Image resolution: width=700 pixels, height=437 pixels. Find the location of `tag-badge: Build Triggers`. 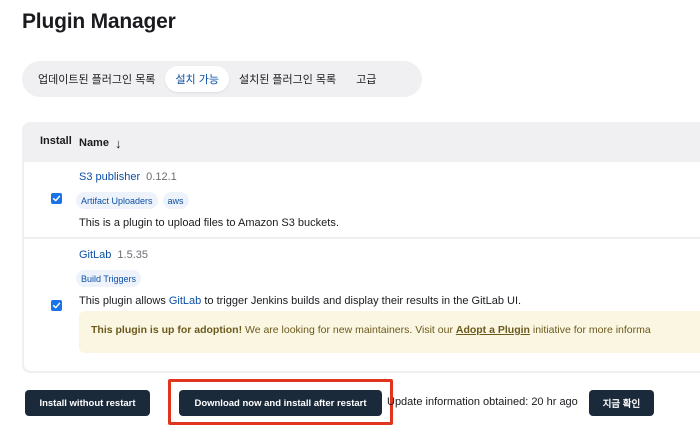

tag-badge: Build Triggers is located at coordinates (109, 278).